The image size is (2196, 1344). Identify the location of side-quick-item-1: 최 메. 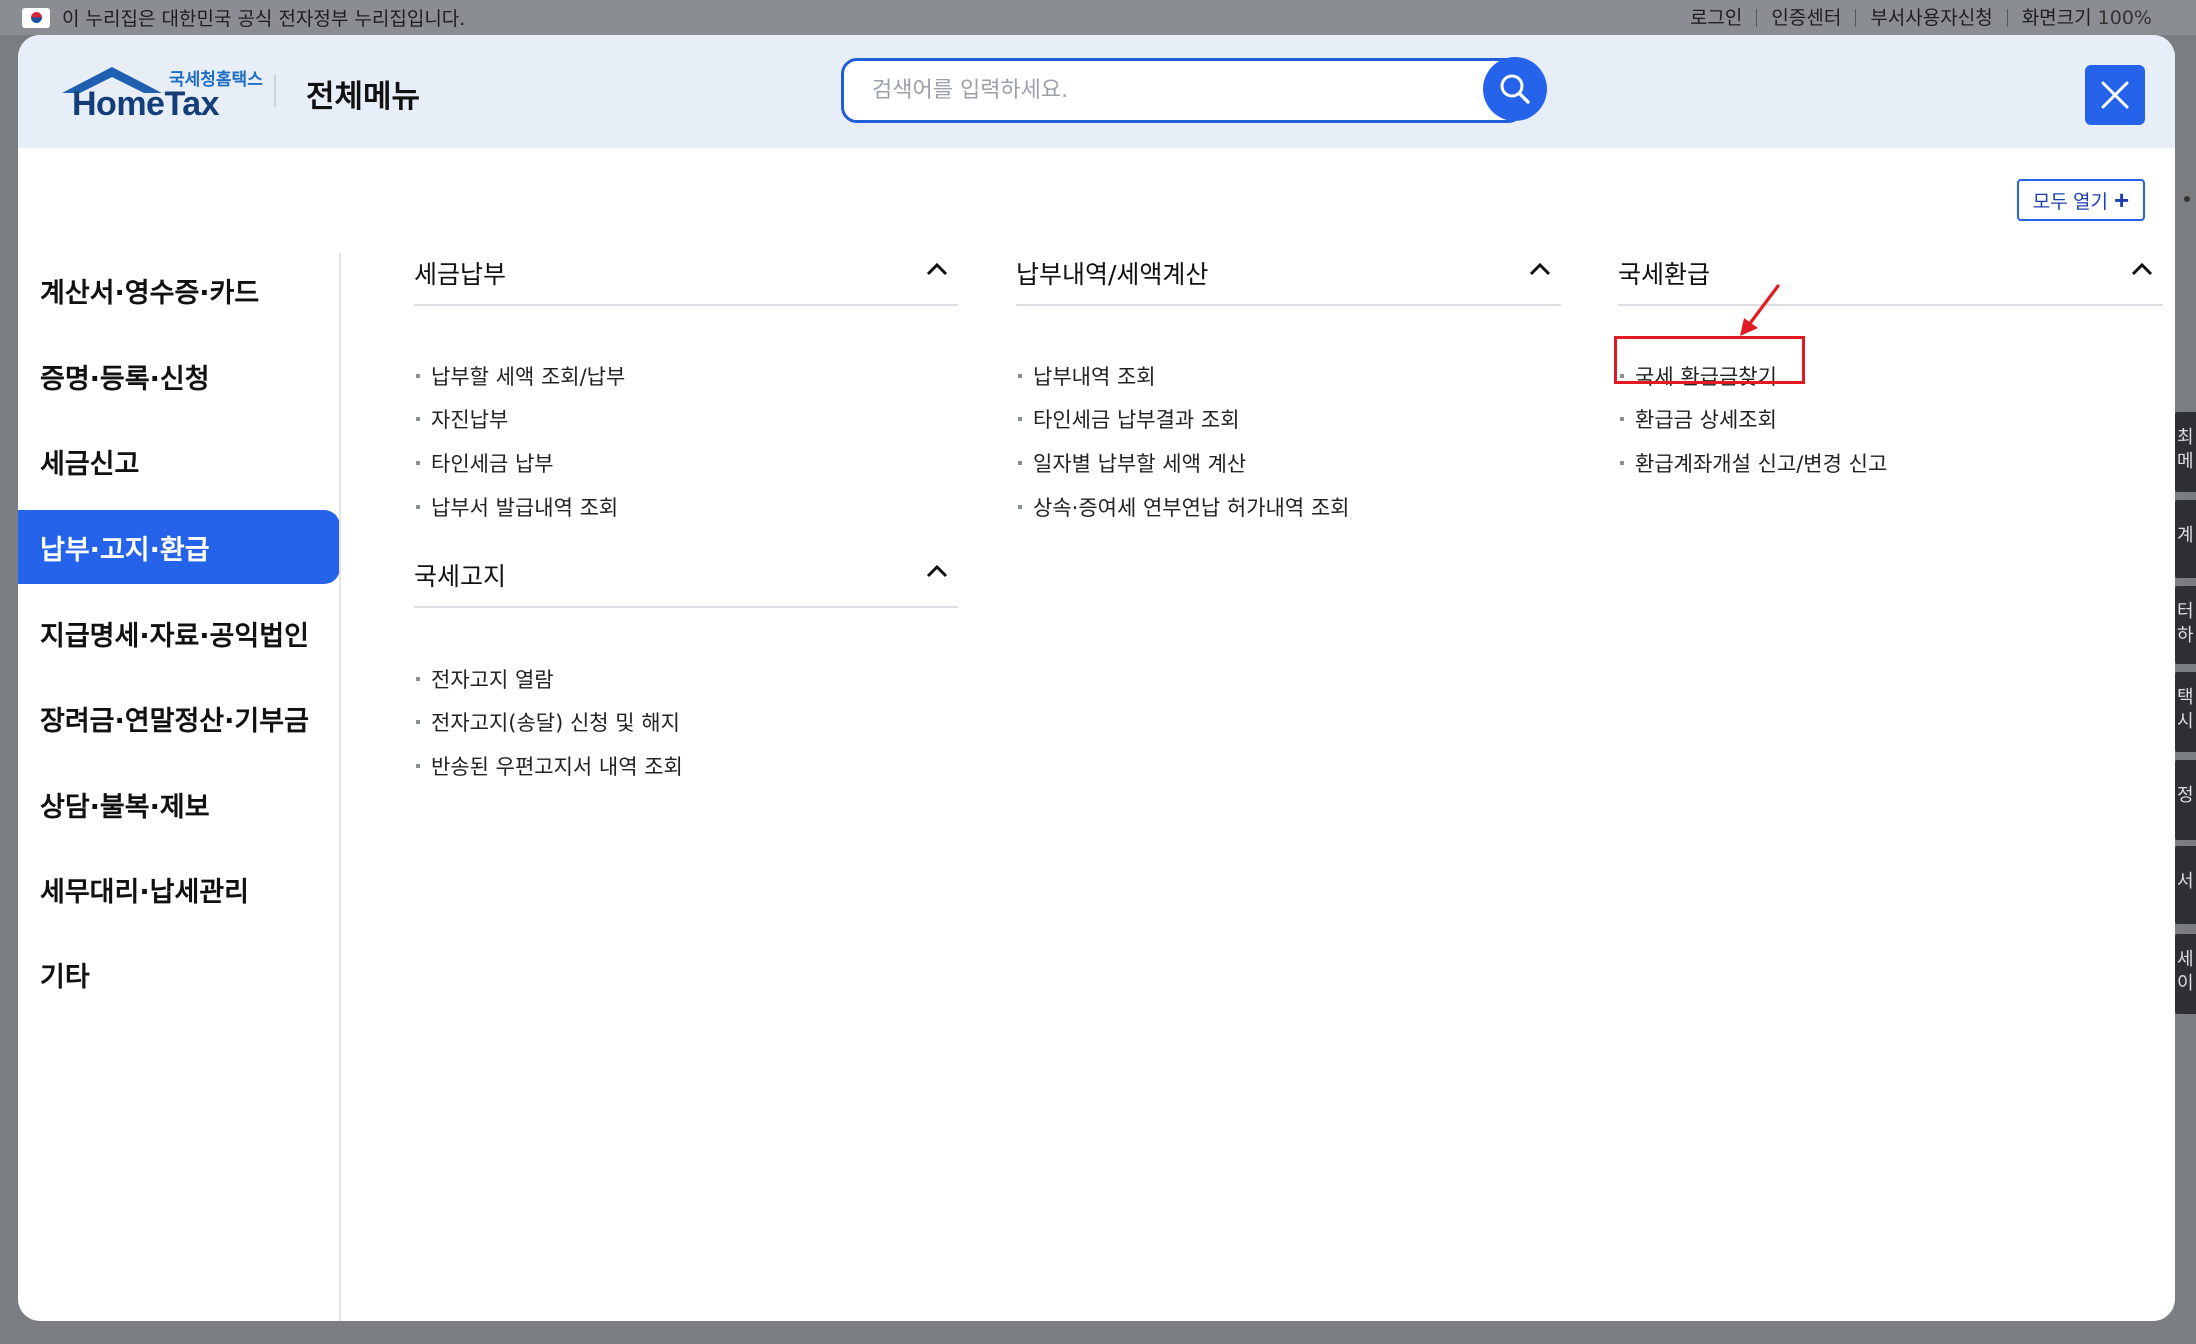
(2185, 452).